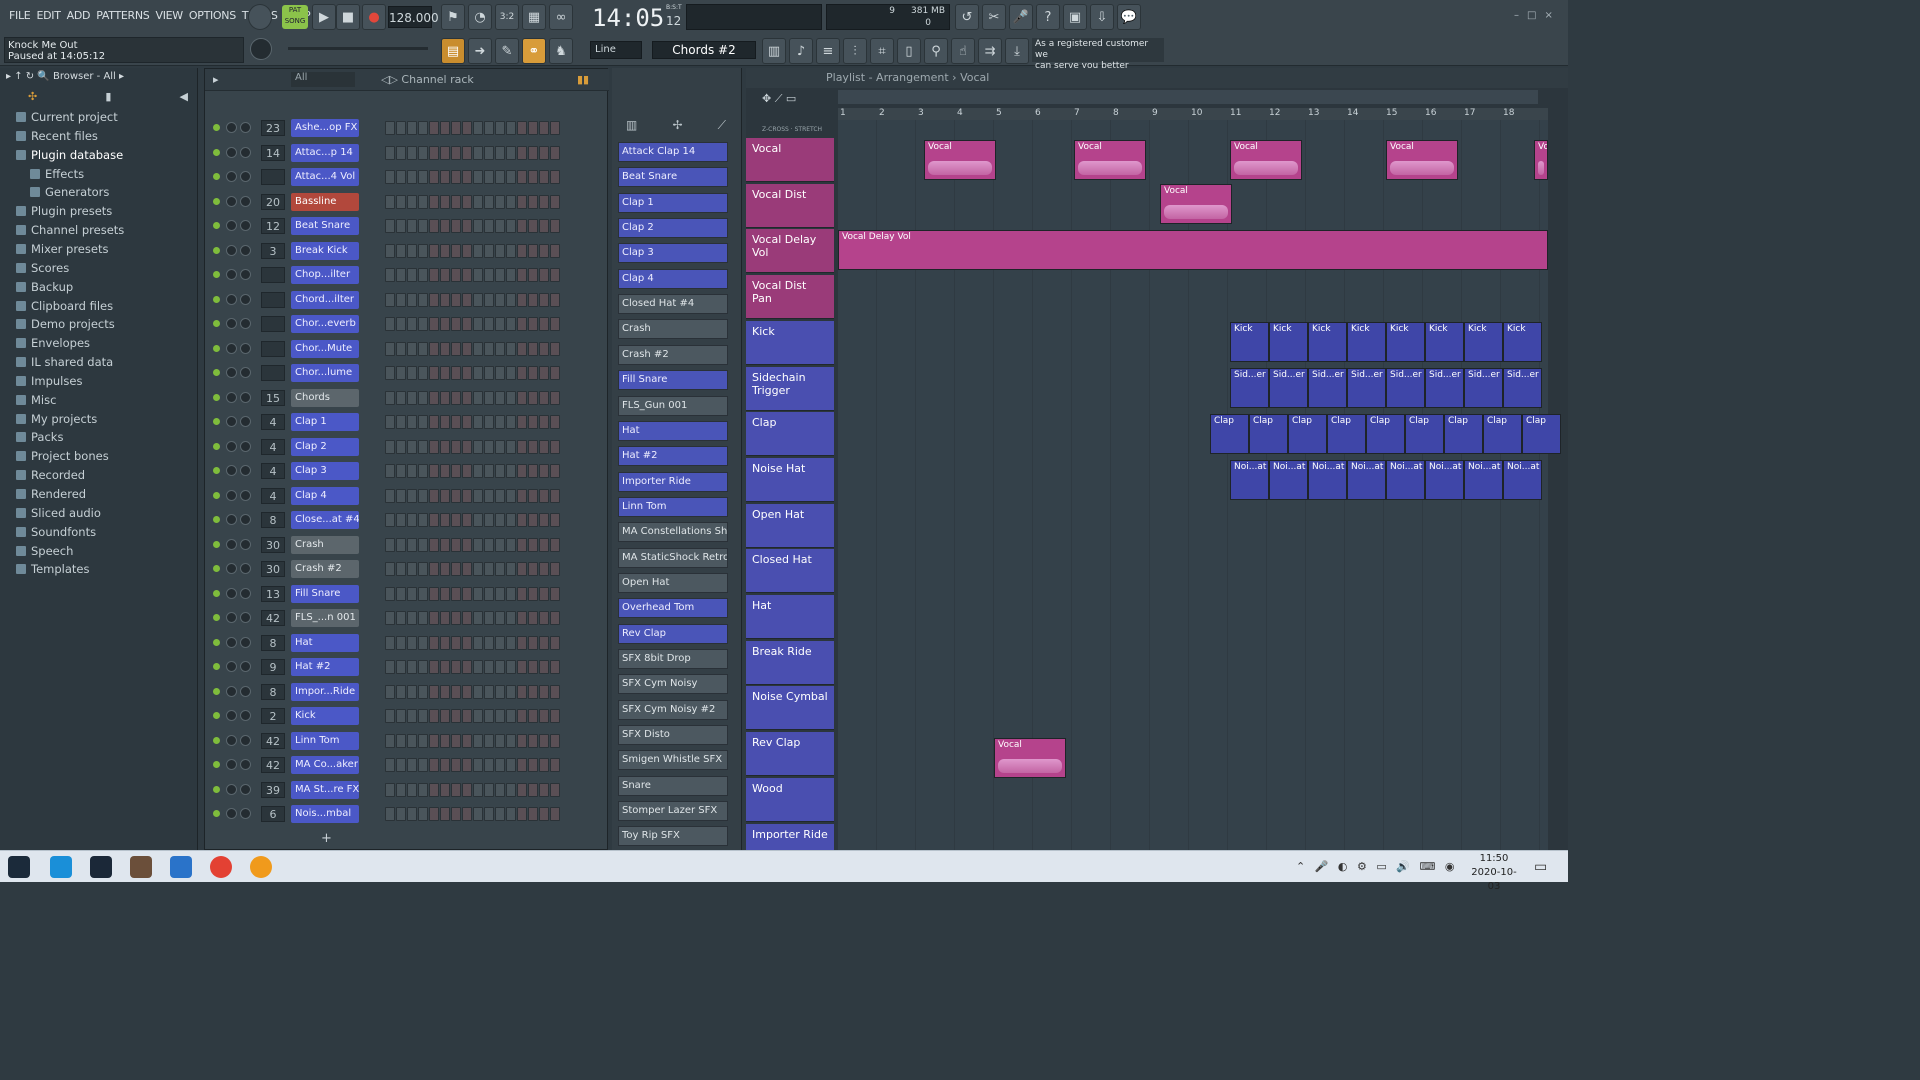 This screenshot has height=1080, width=1920. I want to click on browser-item: Recorded, so click(50, 475).